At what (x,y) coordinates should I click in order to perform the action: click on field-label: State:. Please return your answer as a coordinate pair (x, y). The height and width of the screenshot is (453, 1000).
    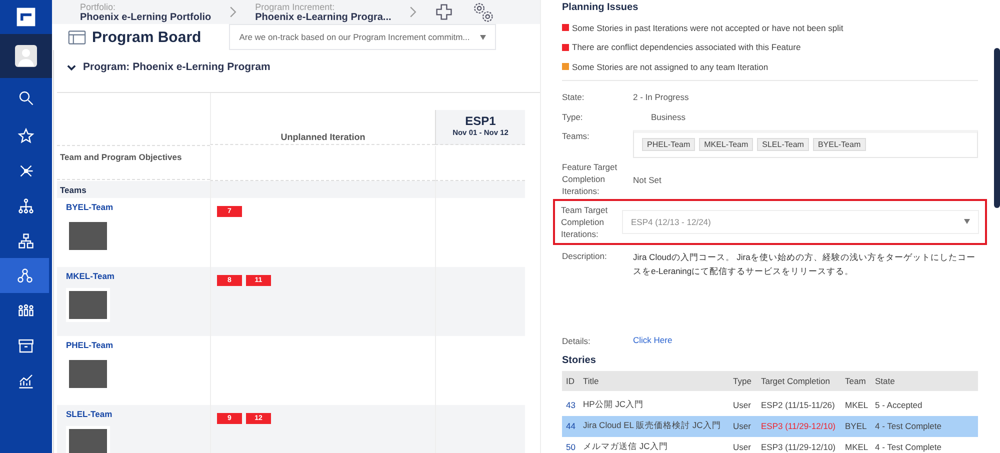
    Looking at the image, I should click on (574, 97).